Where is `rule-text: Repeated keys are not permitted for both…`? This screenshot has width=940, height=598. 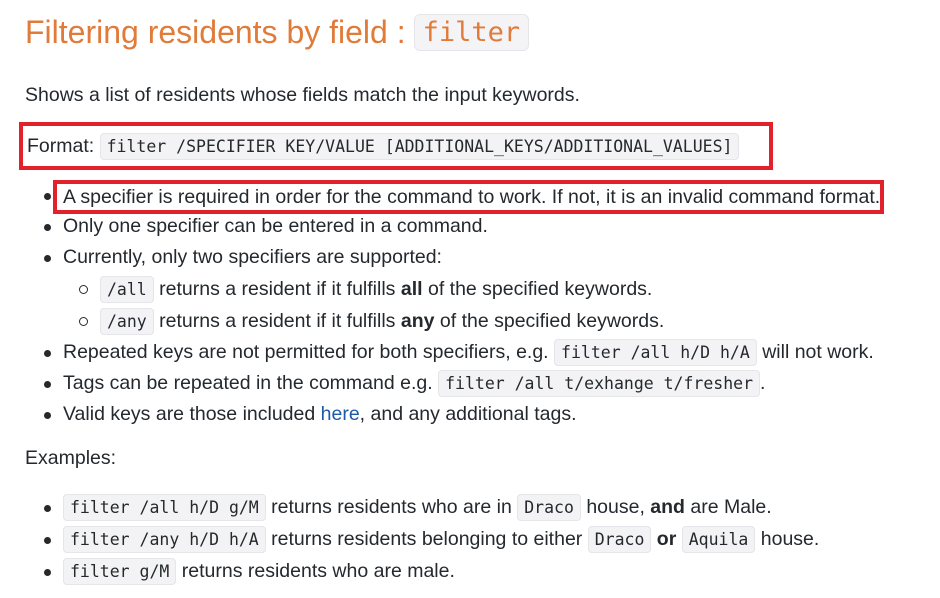 rule-text: Repeated keys are not permitted for both… is located at coordinates (306, 352).